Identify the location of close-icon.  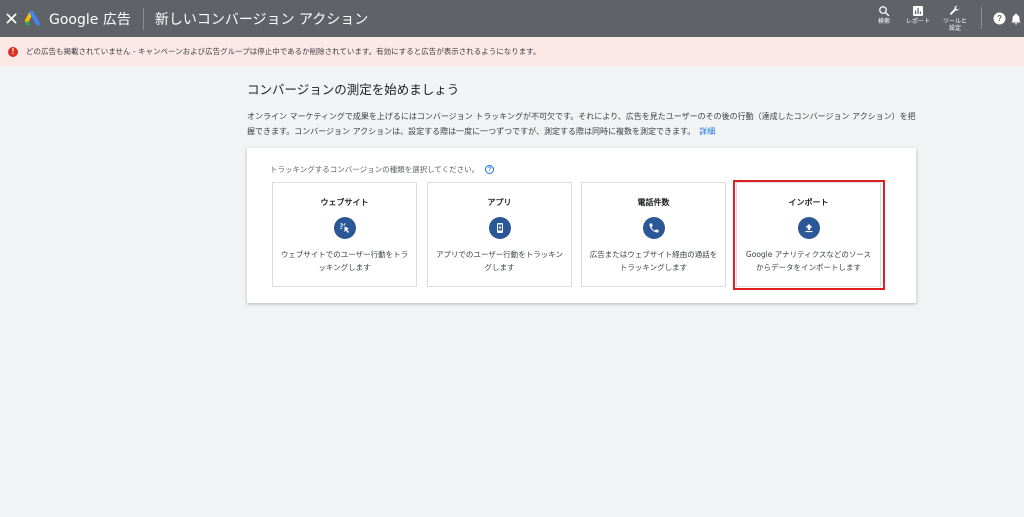
(11, 18).